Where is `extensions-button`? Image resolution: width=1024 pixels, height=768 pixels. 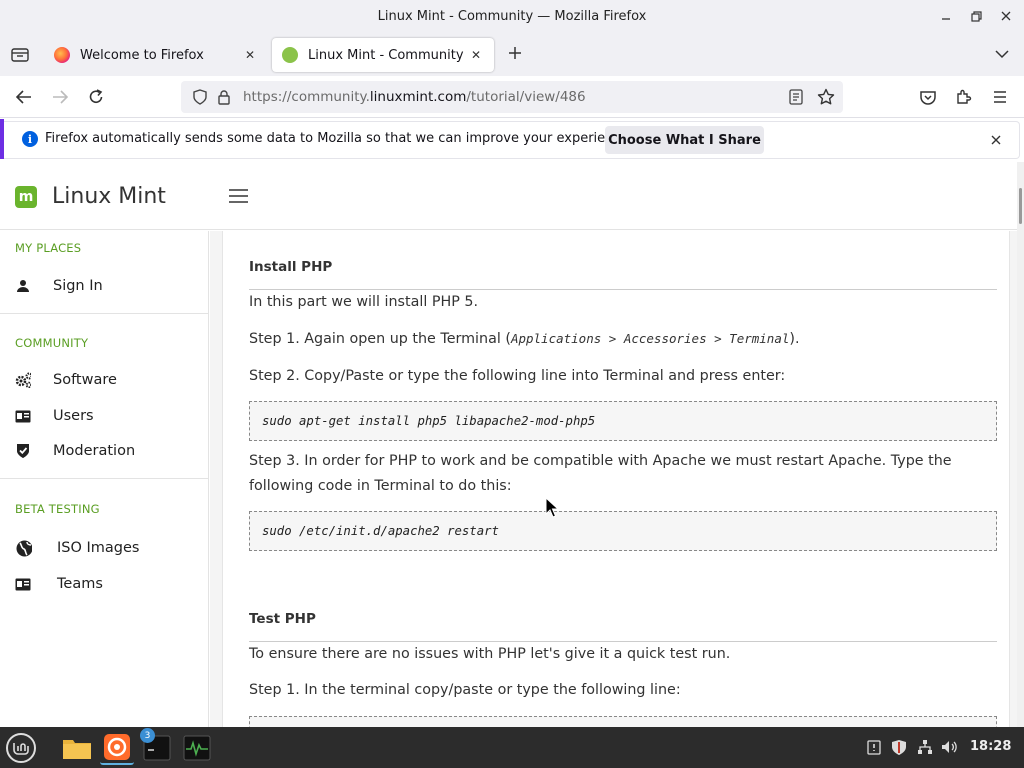
extensions-button is located at coordinates (964, 97).